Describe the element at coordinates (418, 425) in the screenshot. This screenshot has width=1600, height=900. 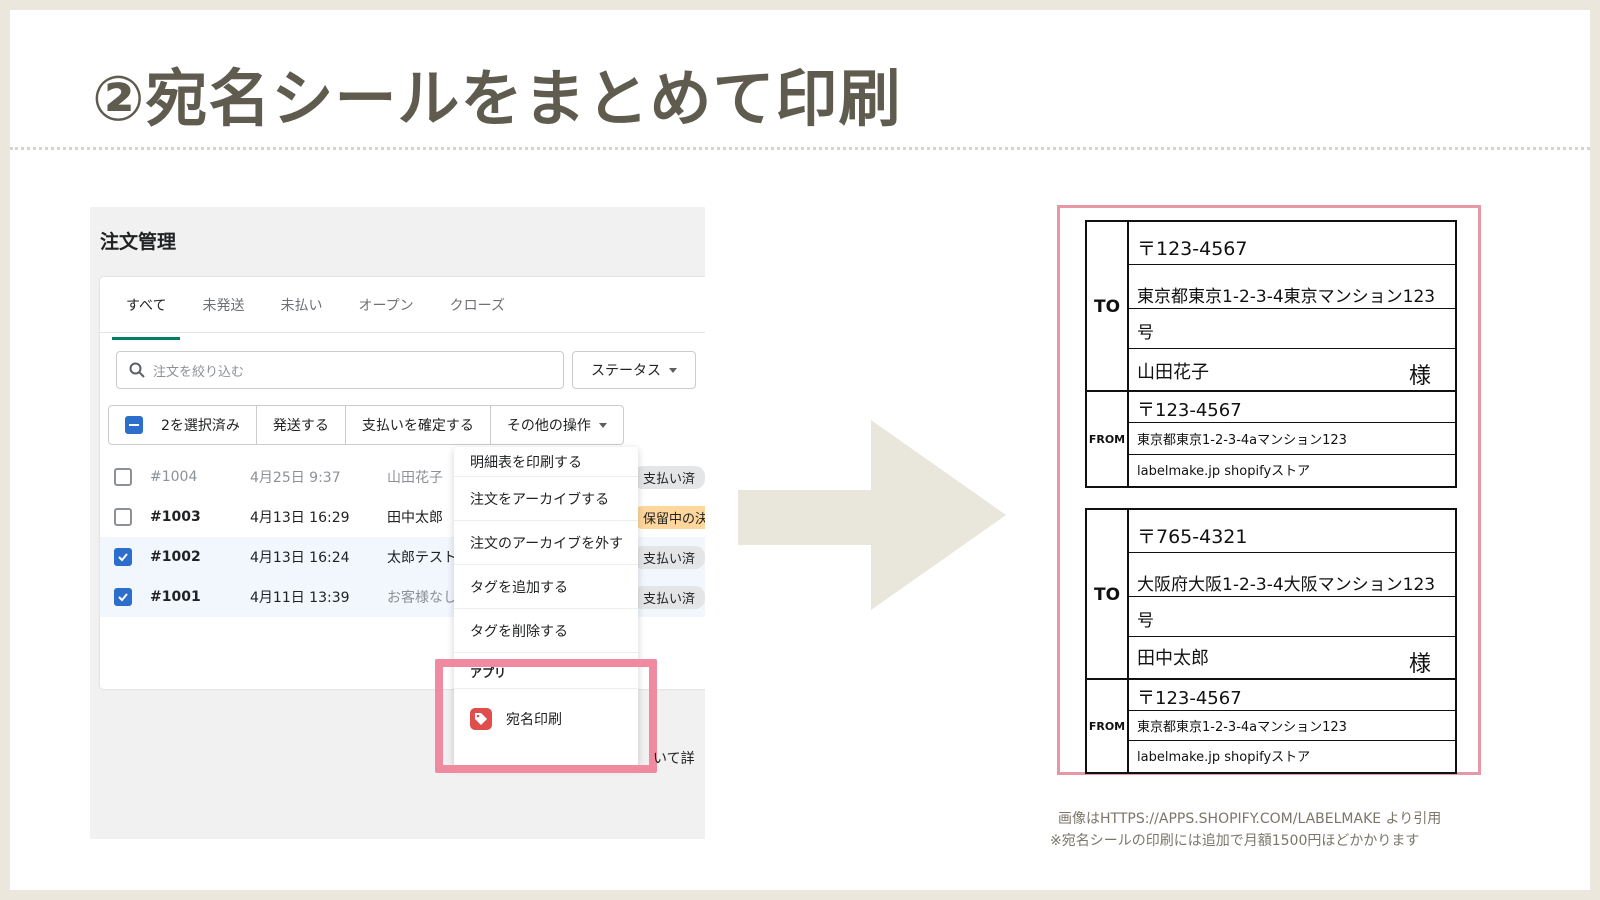
I see `confirm-payment-button: 支払いを確定する` at that location.